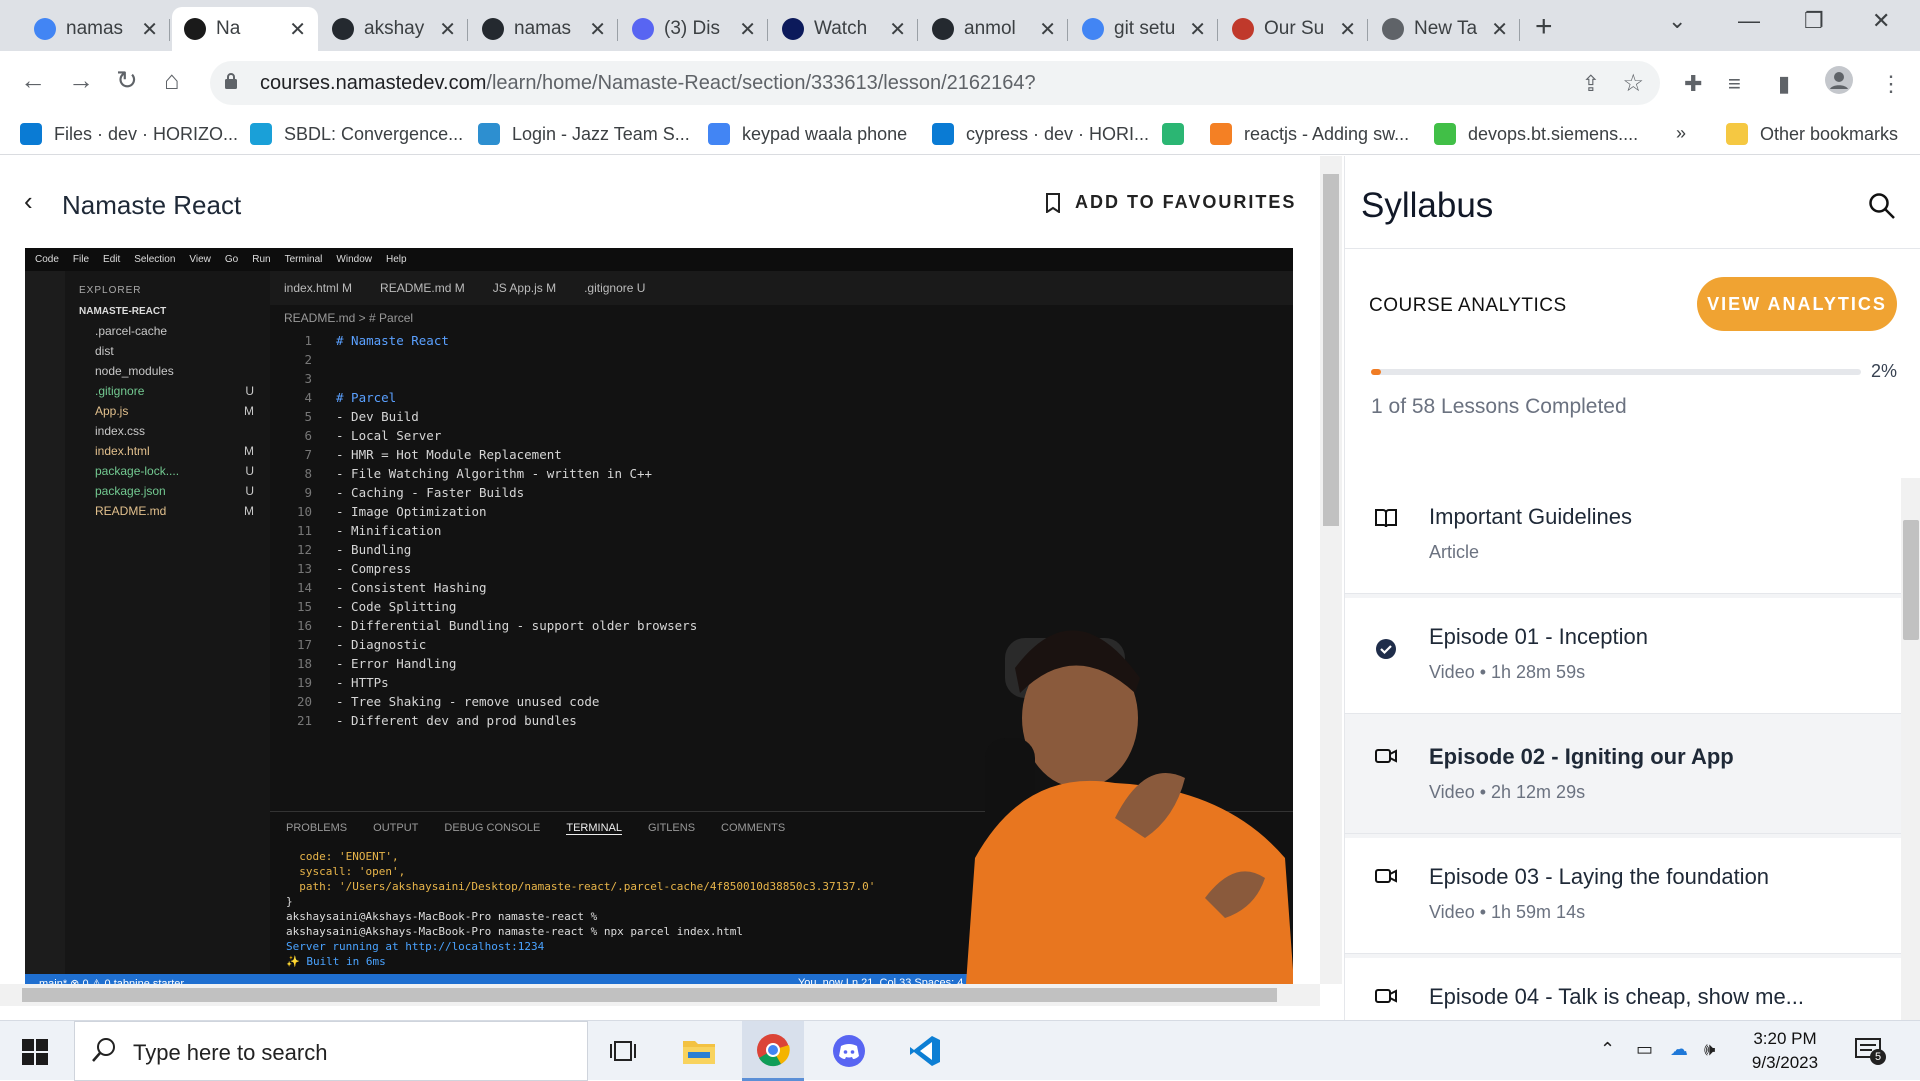 The image size is (1920, 1081). I want to click on s-circle-icon, so click(1173, 134).